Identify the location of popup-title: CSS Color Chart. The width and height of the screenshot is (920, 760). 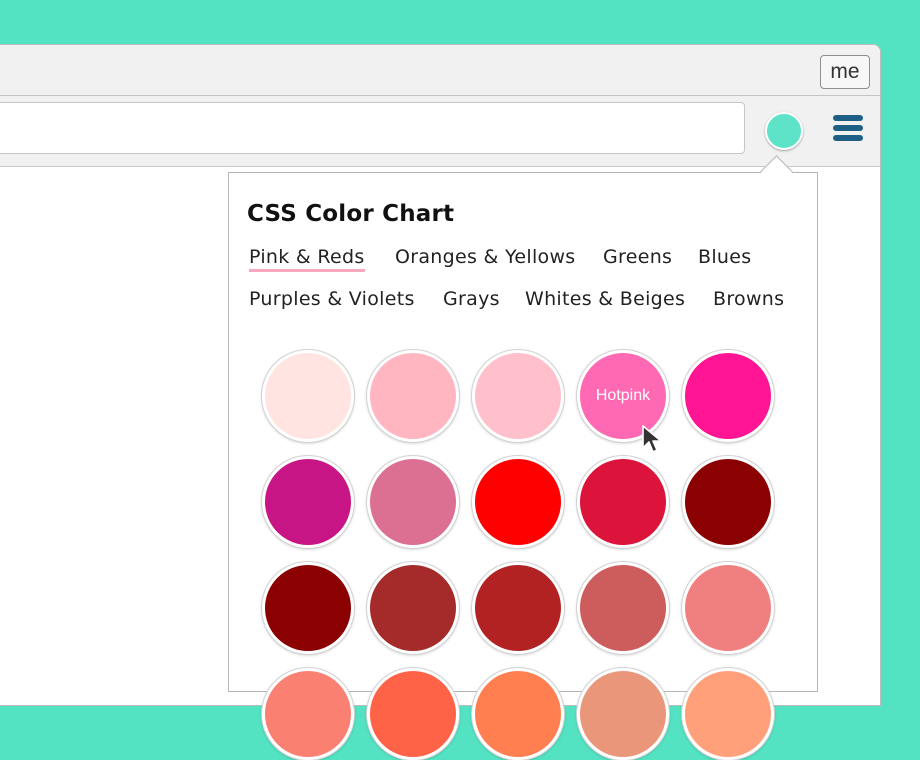
(351, 214).